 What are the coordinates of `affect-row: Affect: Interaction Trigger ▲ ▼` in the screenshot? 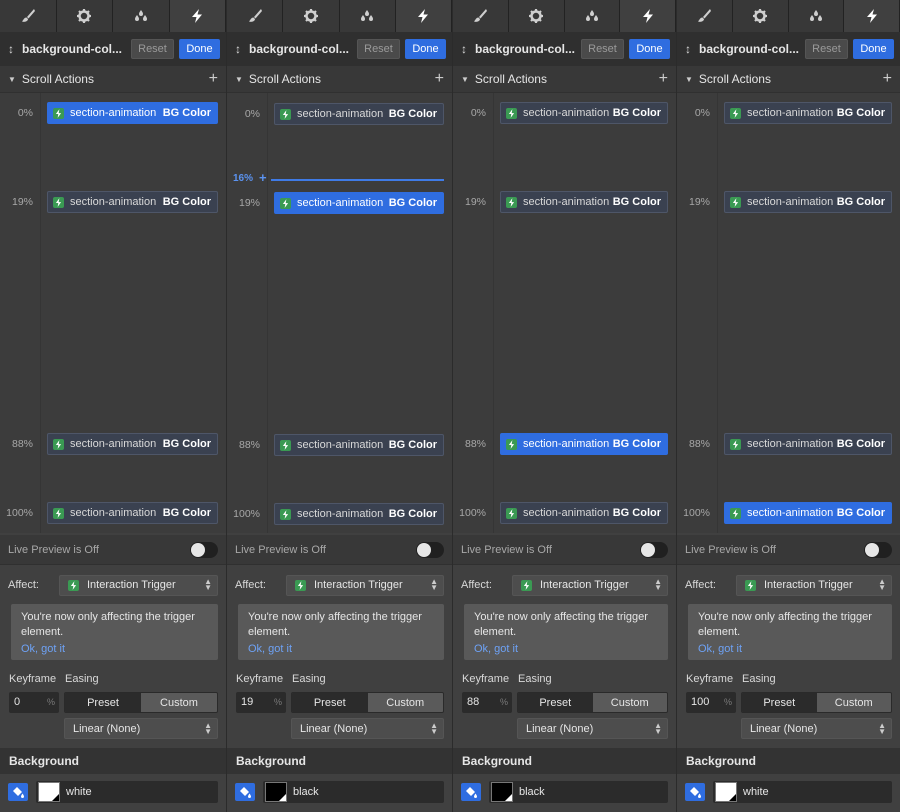 It's located at (564, 585).